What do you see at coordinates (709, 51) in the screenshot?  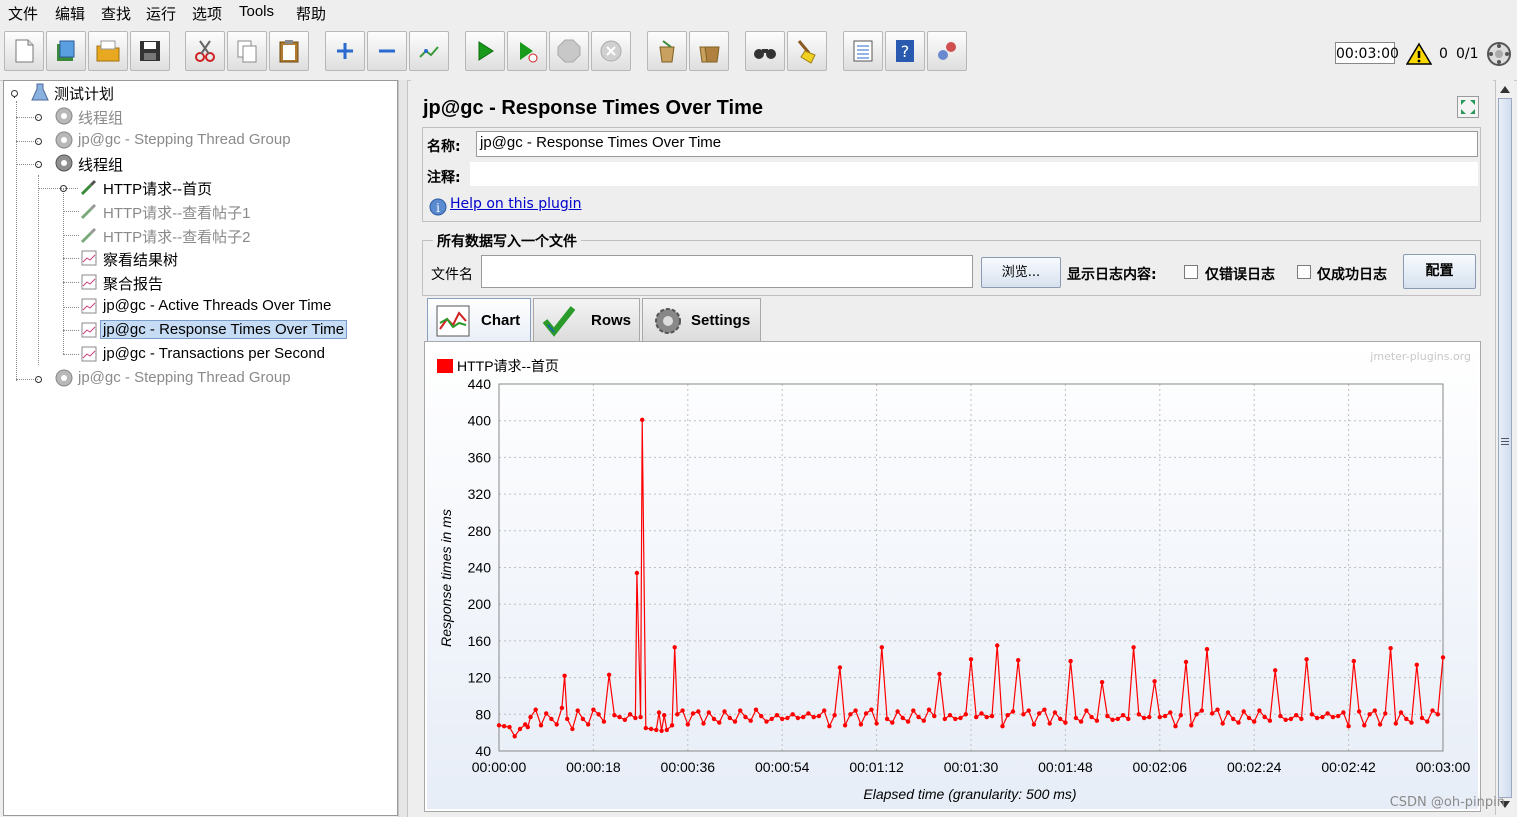 I see `clear-all-button` at bounding box center [709, 51].